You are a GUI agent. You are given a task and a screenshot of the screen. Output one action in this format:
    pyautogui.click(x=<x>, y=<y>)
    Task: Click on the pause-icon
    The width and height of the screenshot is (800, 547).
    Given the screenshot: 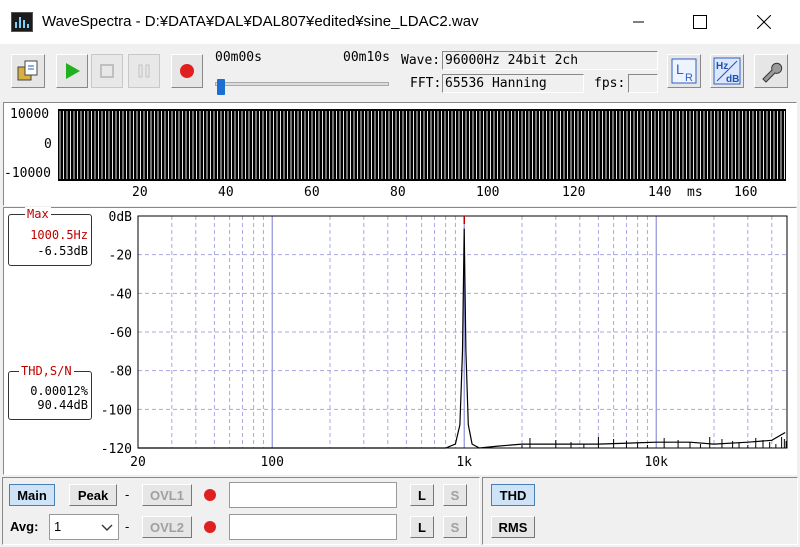 What is the action you would take?
    pyautogui.click(x=144, y=71)
    